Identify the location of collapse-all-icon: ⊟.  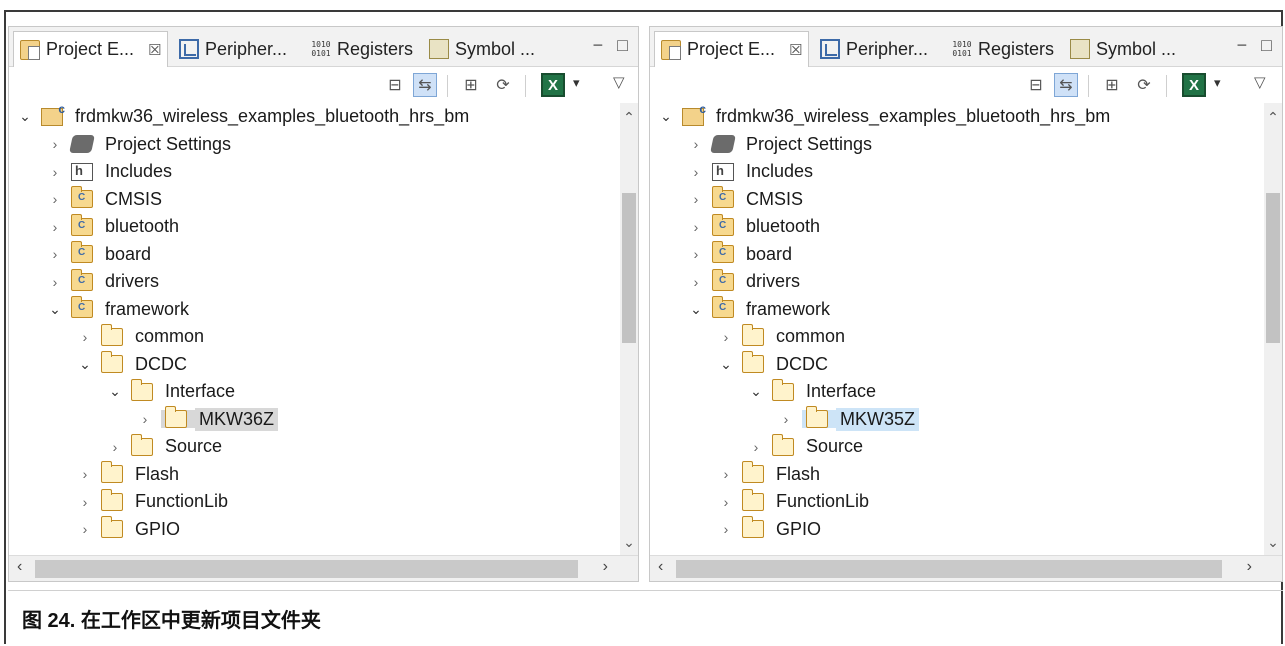
(395, 85).